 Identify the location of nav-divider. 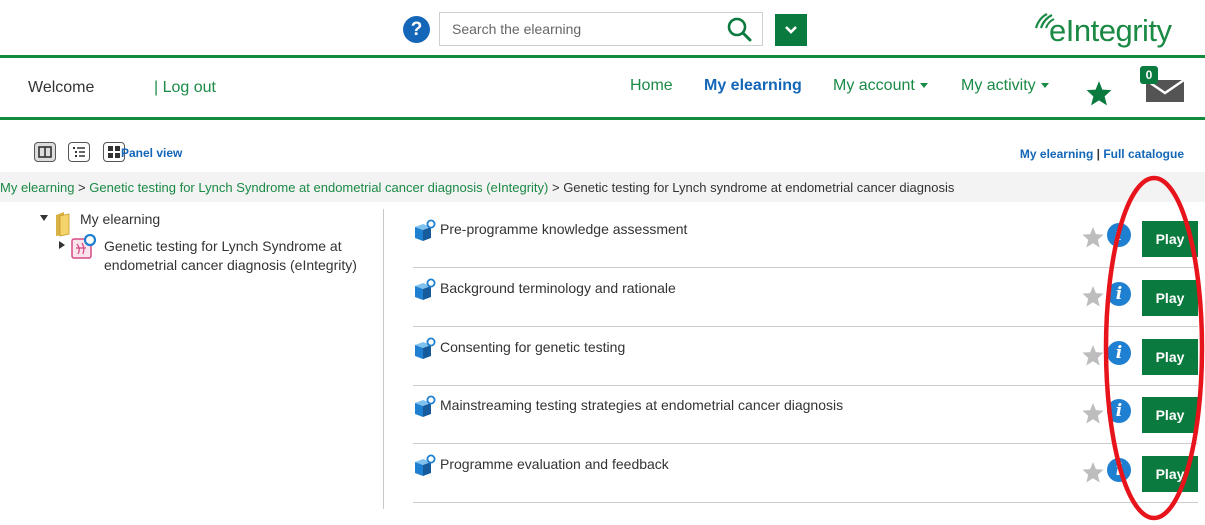
(602, 118).